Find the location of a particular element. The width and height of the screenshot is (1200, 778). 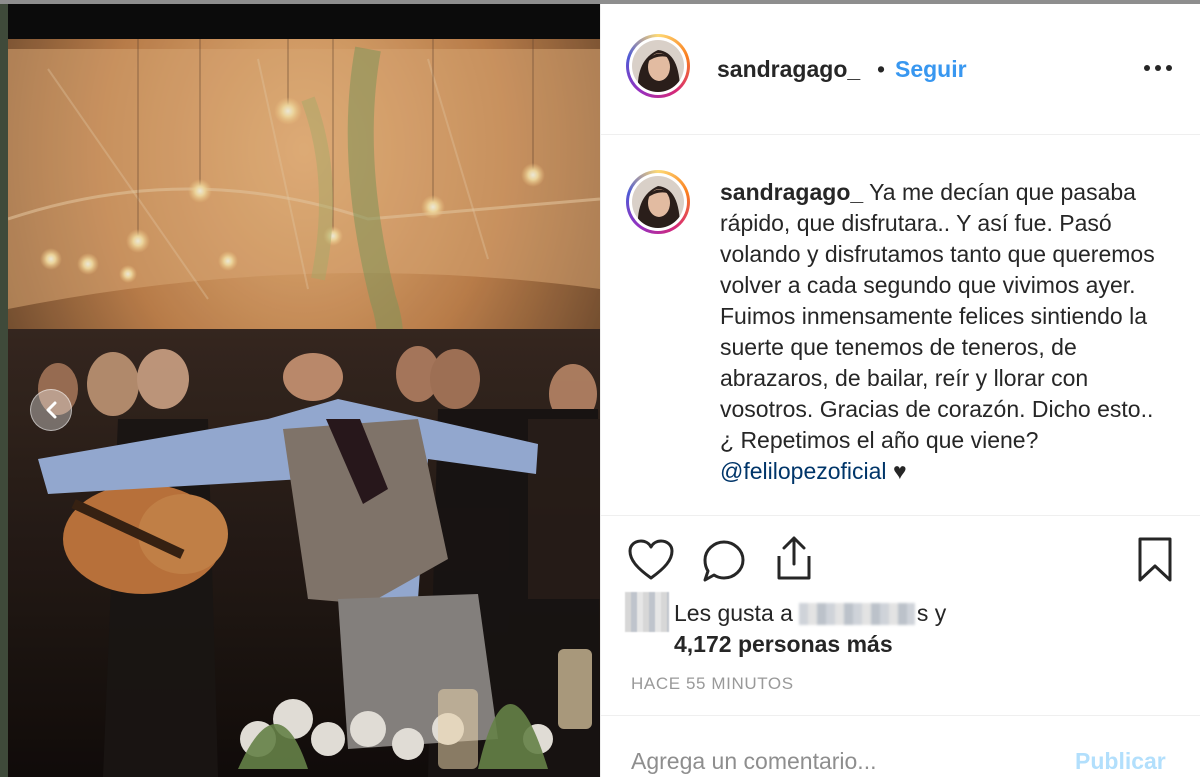

liker-name-blurred is located at coordinates (856, 614).